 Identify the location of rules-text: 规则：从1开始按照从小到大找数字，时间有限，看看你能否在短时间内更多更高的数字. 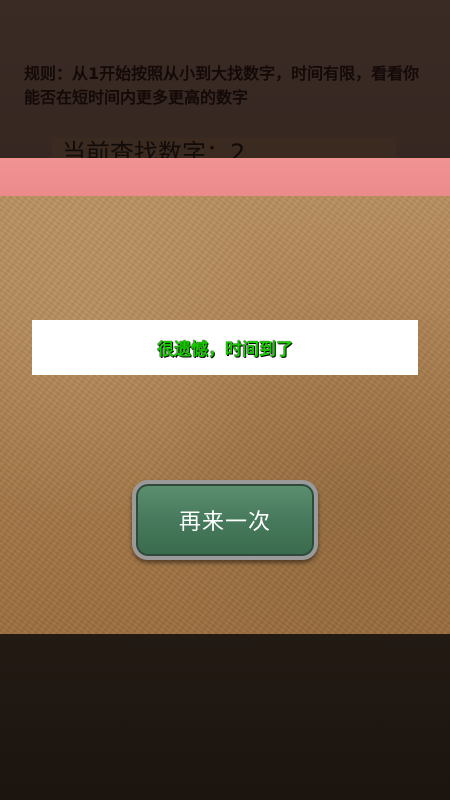
(222, 85).